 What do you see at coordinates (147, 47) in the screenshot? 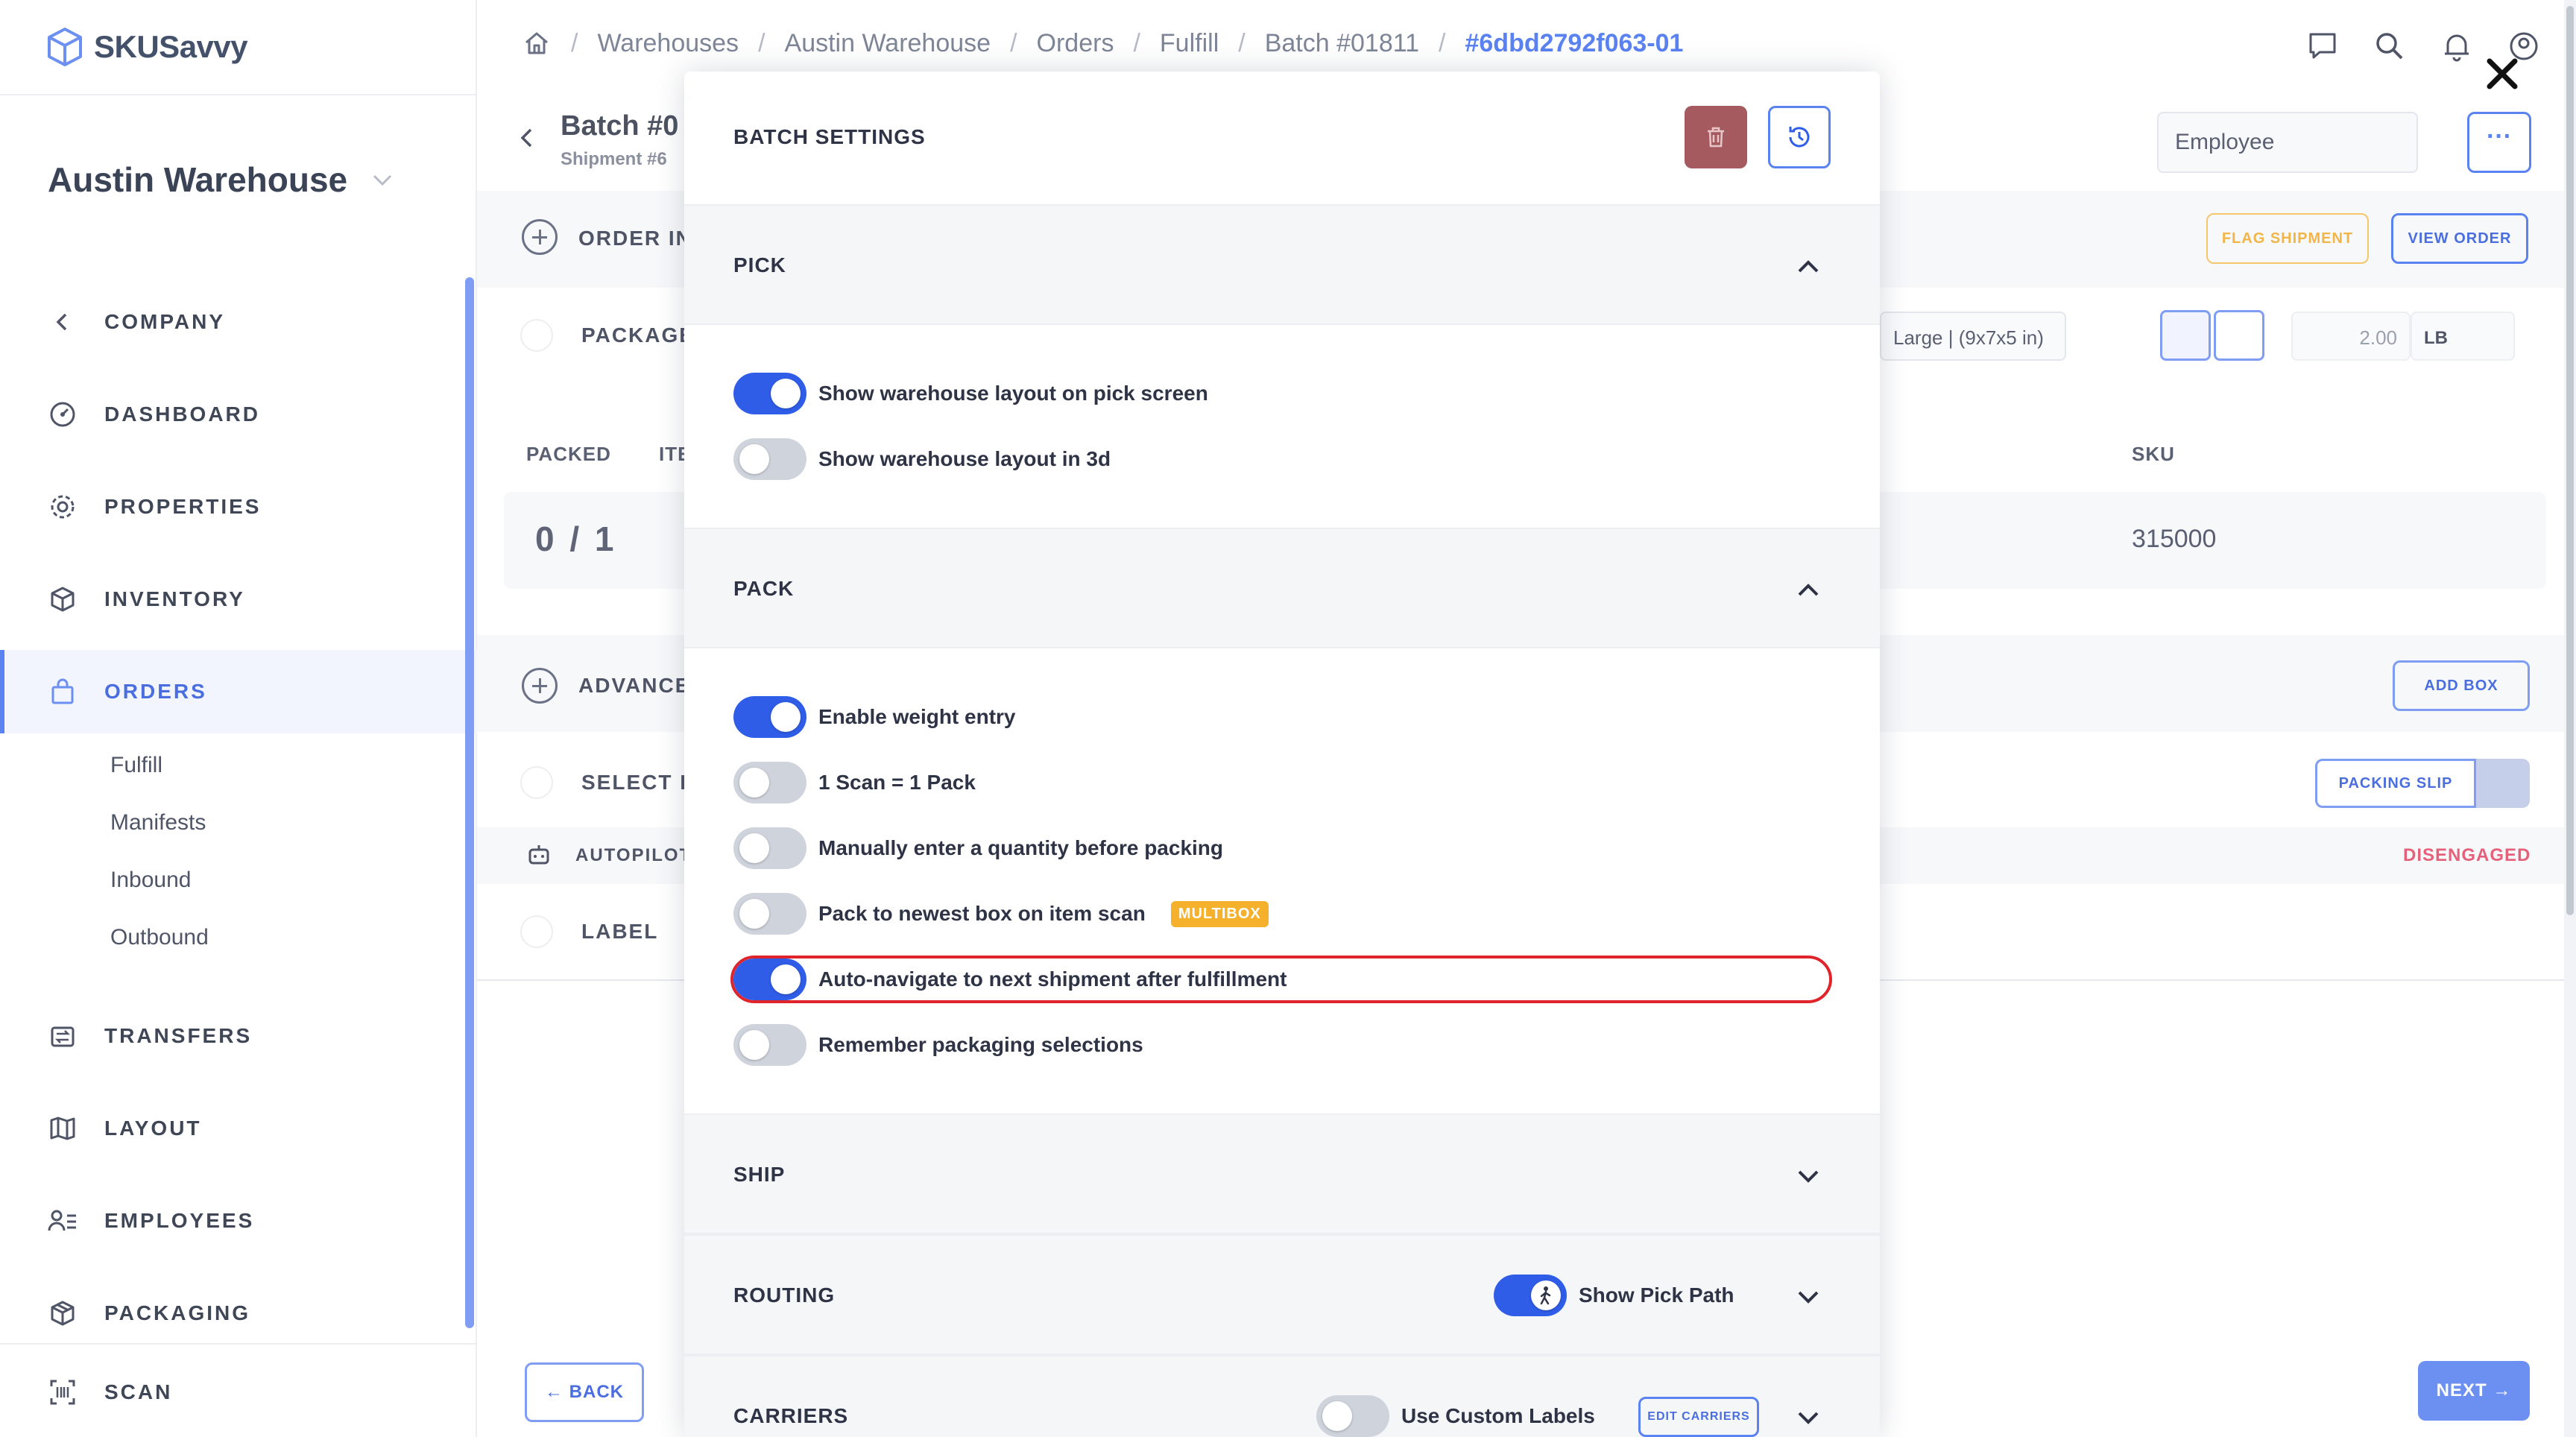
I see `brand-logo: SKUSavvy` at bounding box center [147, 47].